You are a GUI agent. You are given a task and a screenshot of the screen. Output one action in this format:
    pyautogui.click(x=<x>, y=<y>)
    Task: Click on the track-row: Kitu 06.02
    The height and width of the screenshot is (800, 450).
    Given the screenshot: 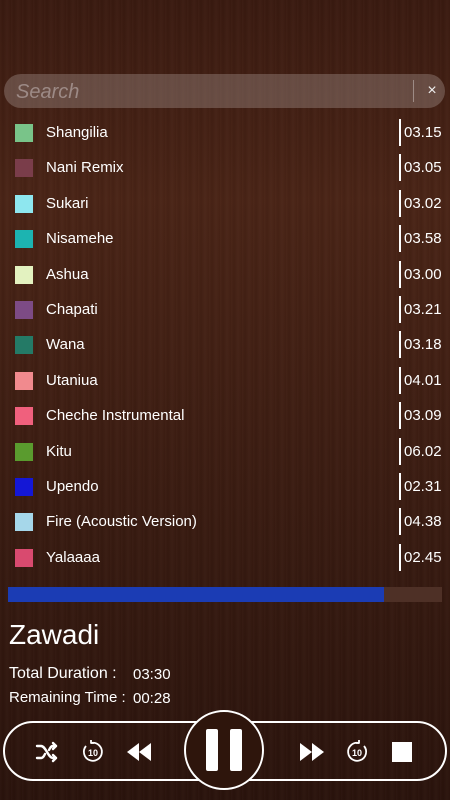 What is the action you would take?
    pyautogui.click(x=225, y=451)
    